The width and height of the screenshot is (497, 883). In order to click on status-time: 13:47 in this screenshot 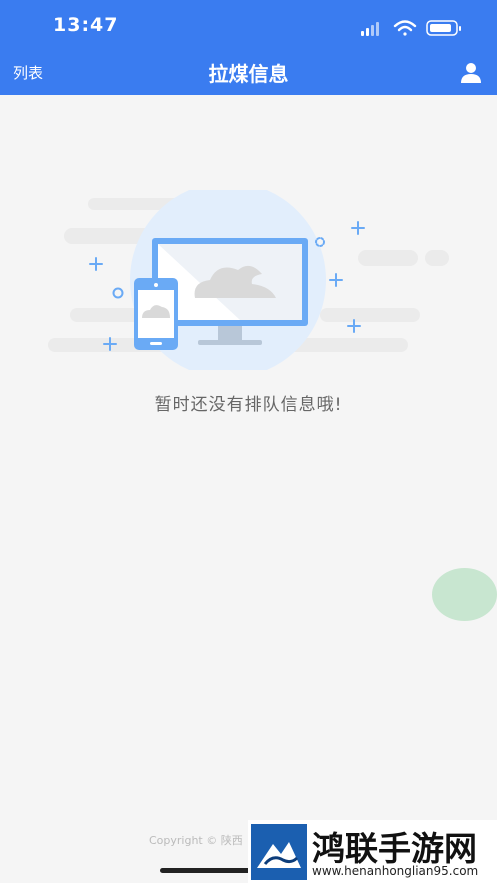, I will do `click(86, 25)`.